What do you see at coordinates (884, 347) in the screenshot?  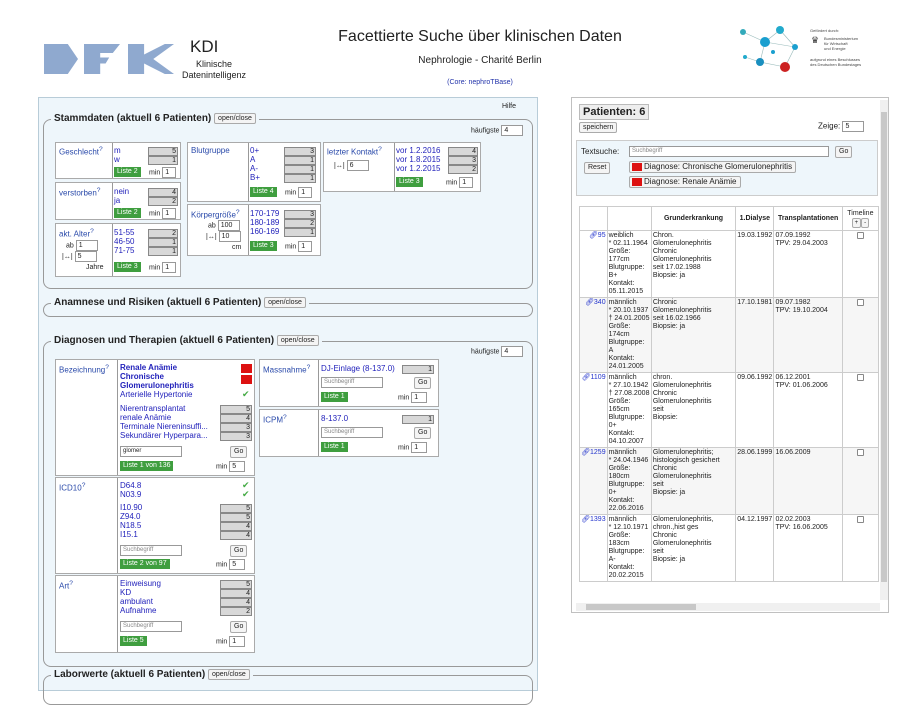 I see `scrollbar-thumb` at bounding box center [884, 347].